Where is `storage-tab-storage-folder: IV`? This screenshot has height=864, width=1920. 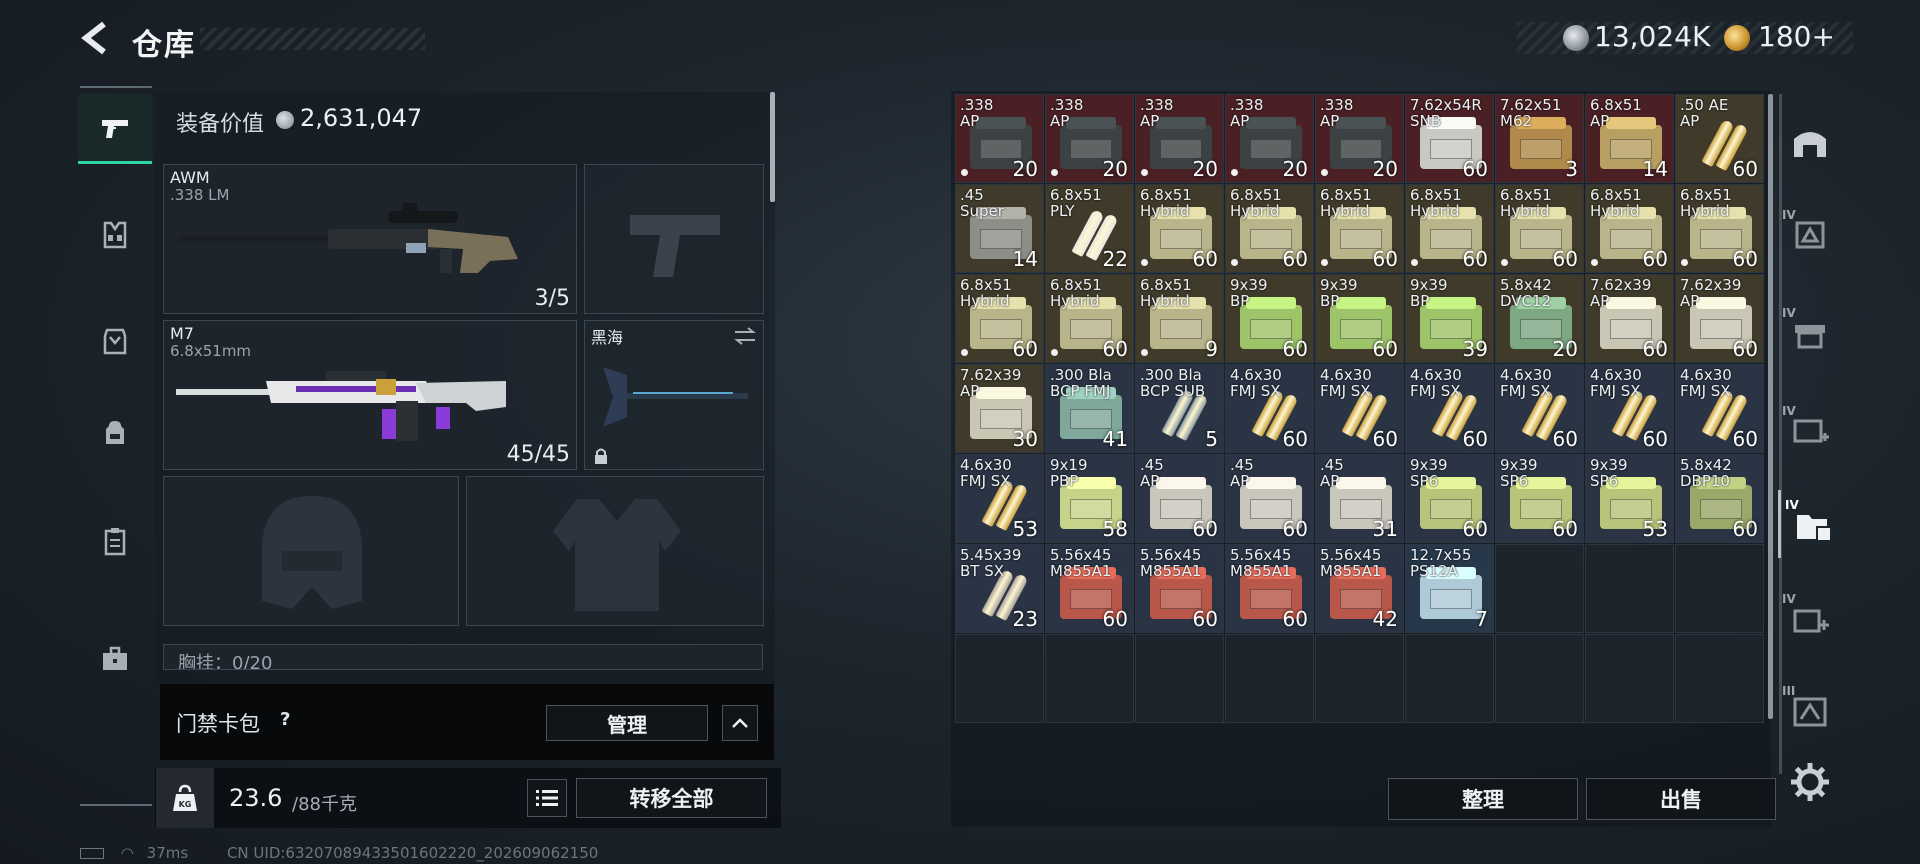
storage-tab-storage-folder: IV is located at coordinates (1810, 524).